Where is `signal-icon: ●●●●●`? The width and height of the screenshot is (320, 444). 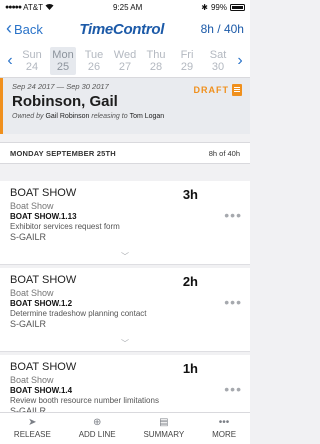 signal-icon: ●●●●● is located at coordinates (13, 7).